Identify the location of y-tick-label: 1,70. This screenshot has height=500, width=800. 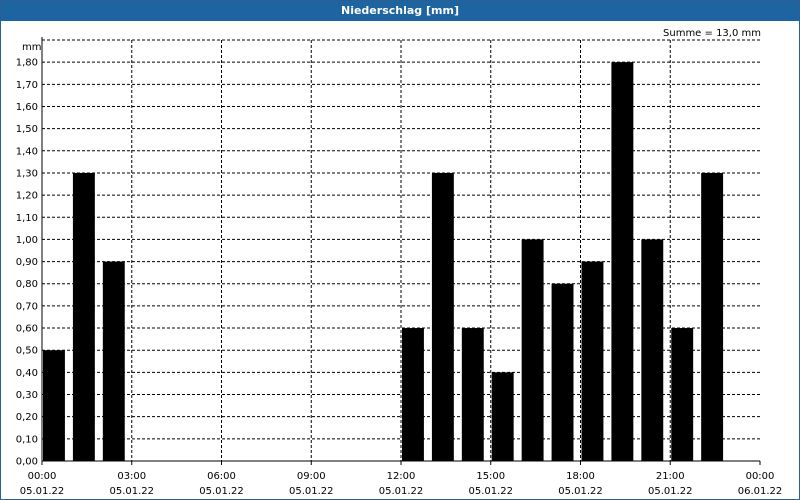
(27, 85).